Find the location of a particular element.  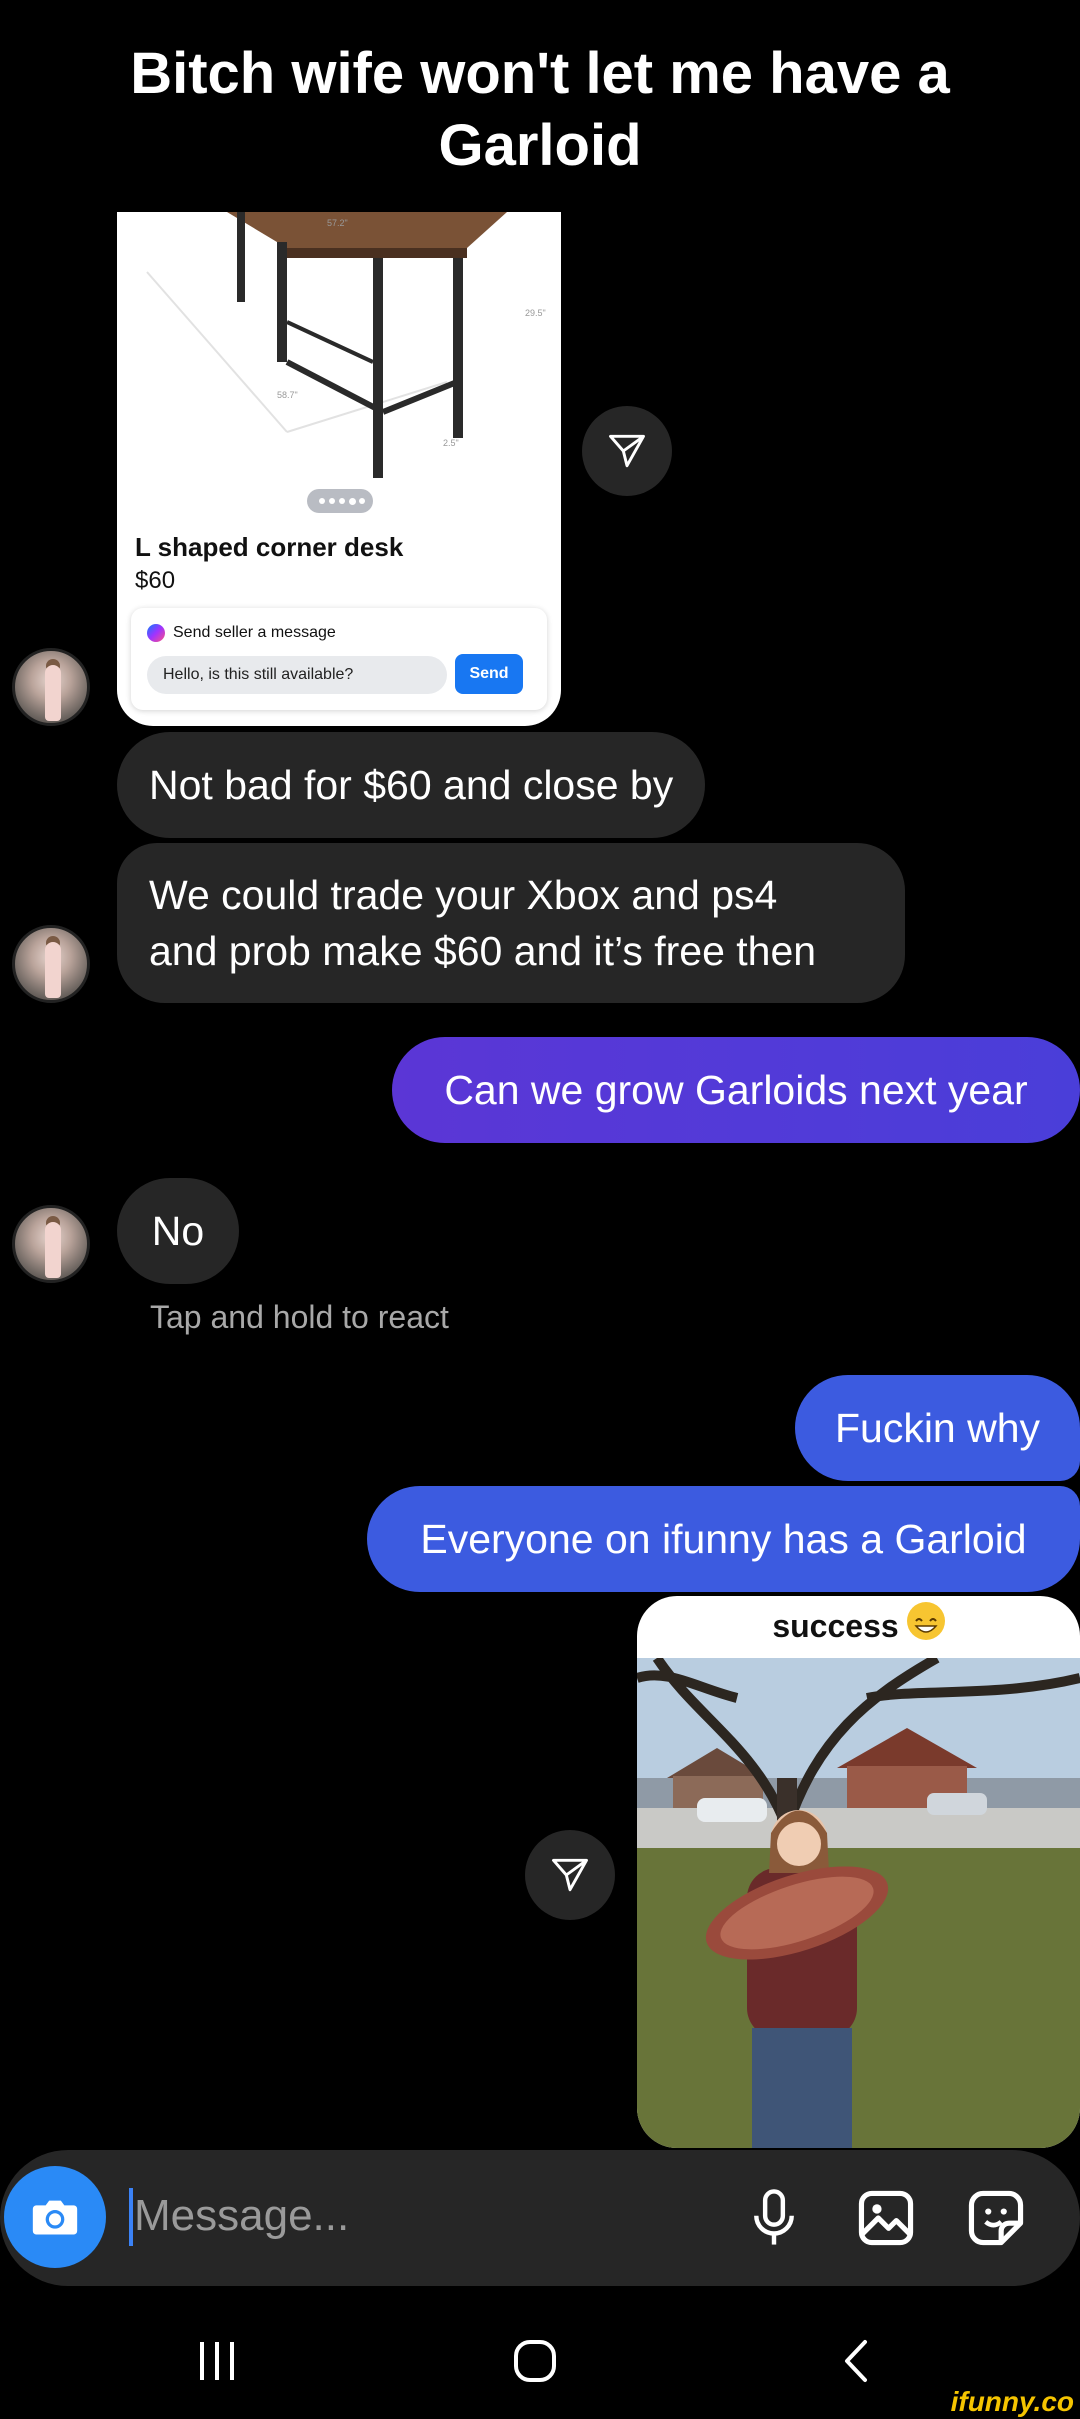

shared-photo-post: success is located at coordinates (858, 1872).